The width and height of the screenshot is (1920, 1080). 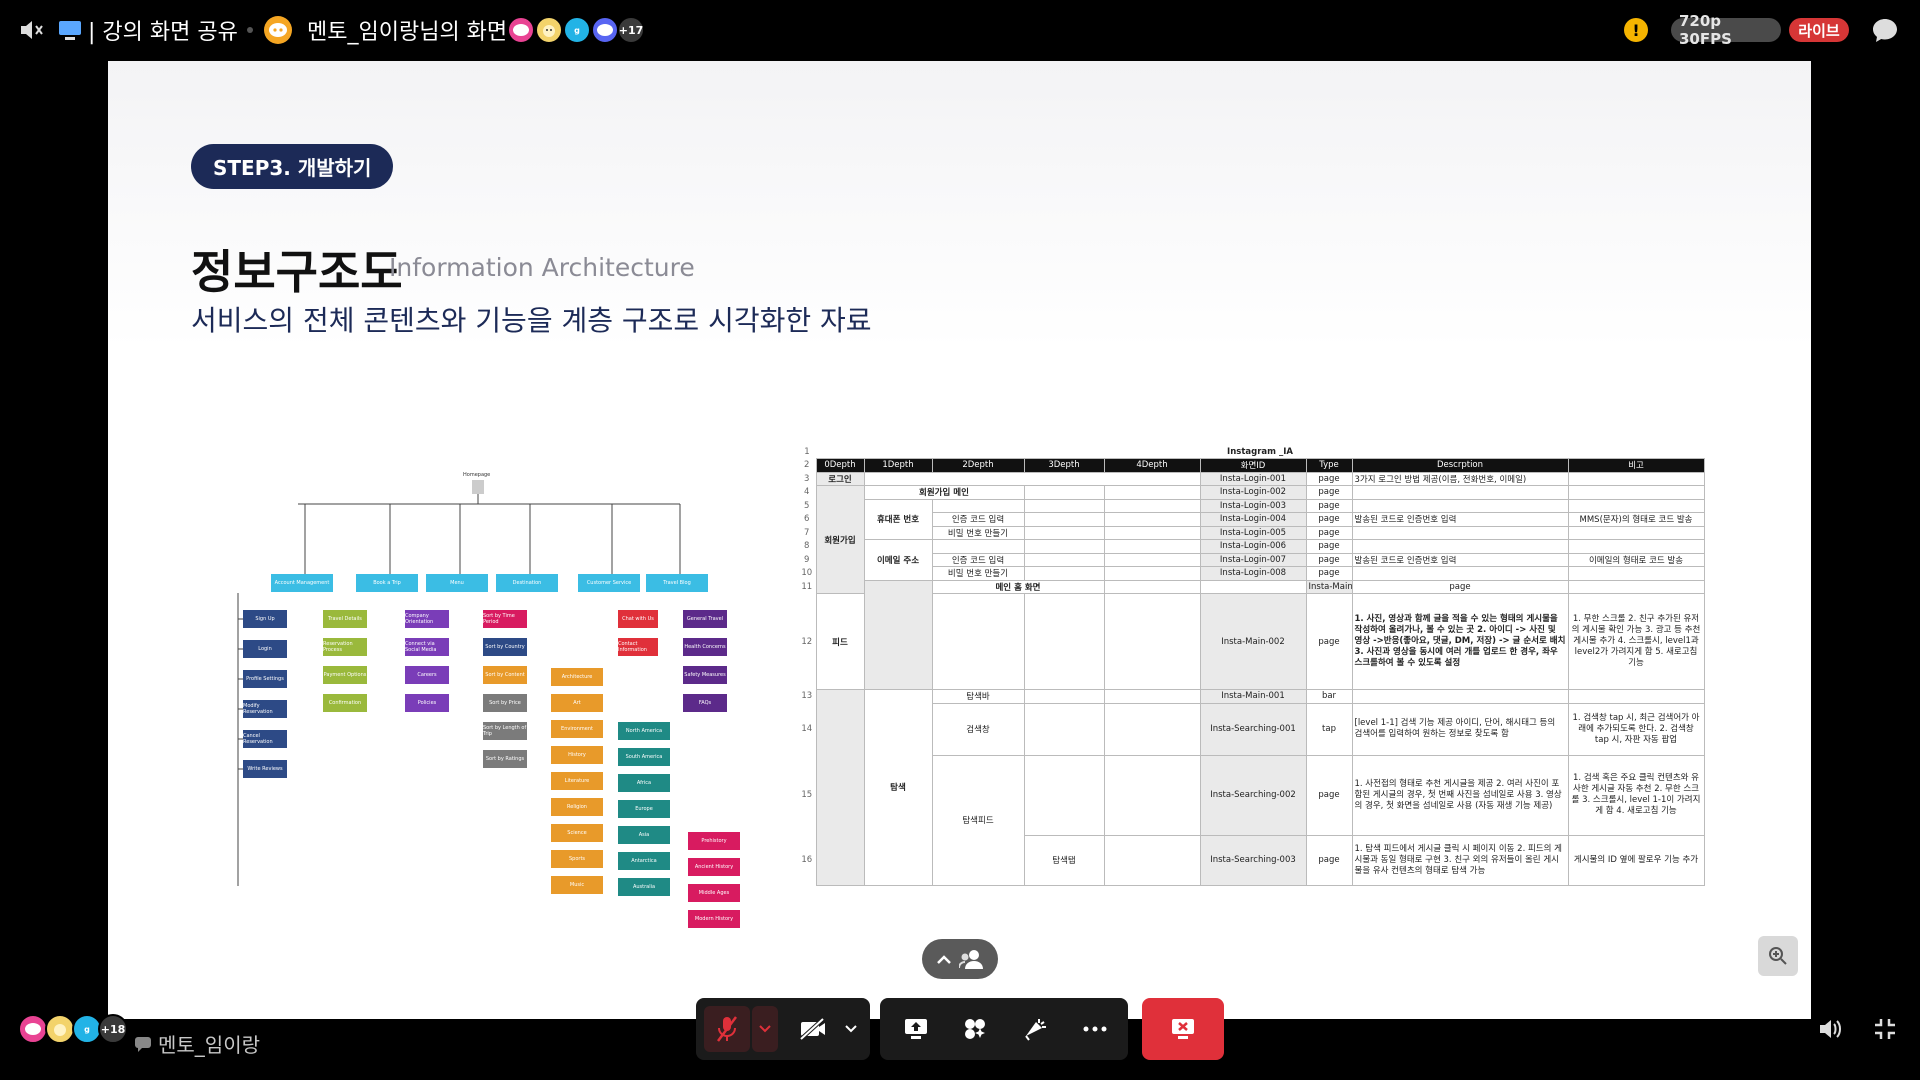 What do you see at coordinates (292, 166) in the screenshot?
I see `step-badge: STEP3. 개발하기` at bounding box center [292, 166].